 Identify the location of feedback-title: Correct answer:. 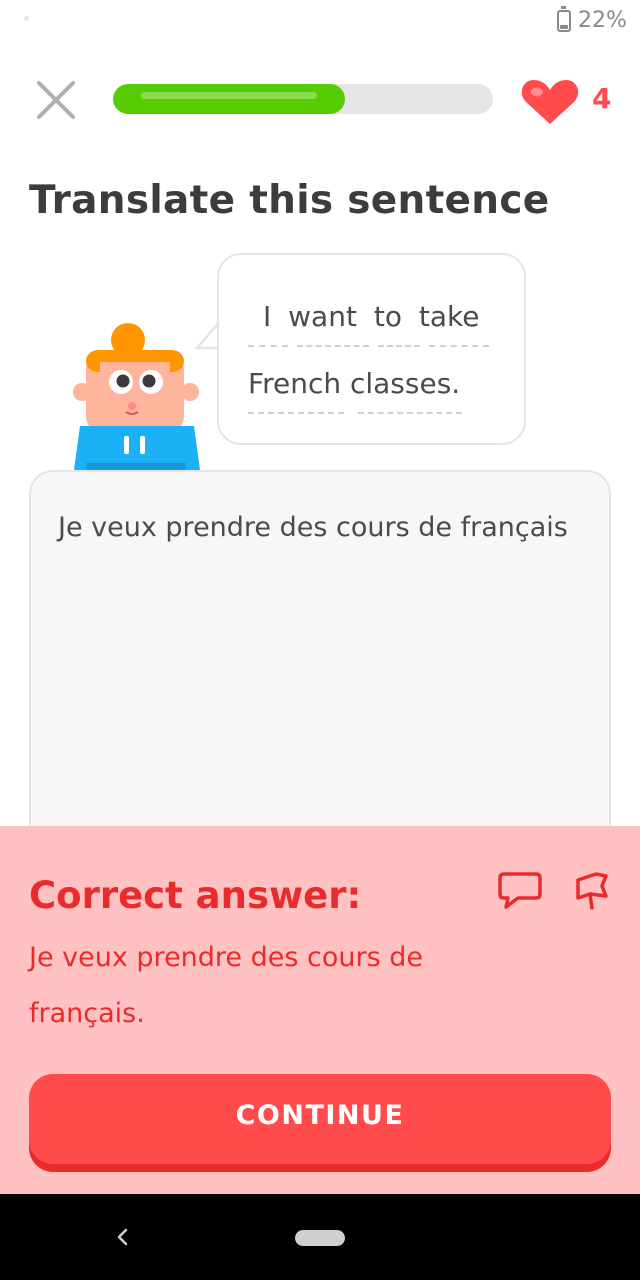
(195, 895).